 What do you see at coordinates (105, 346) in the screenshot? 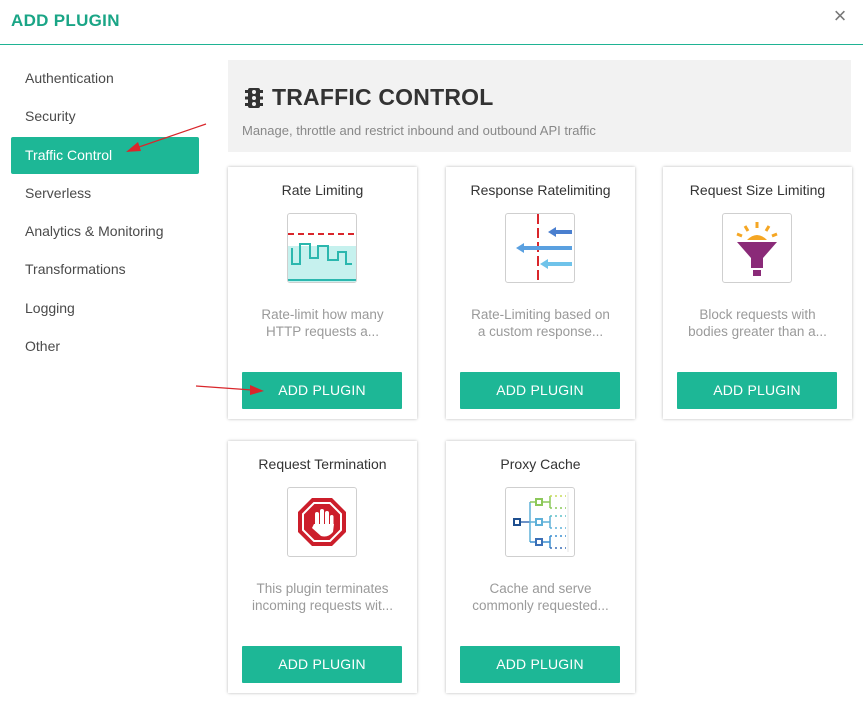
I see `sidebar-item-other: Other` at bounding box center [105, 346].